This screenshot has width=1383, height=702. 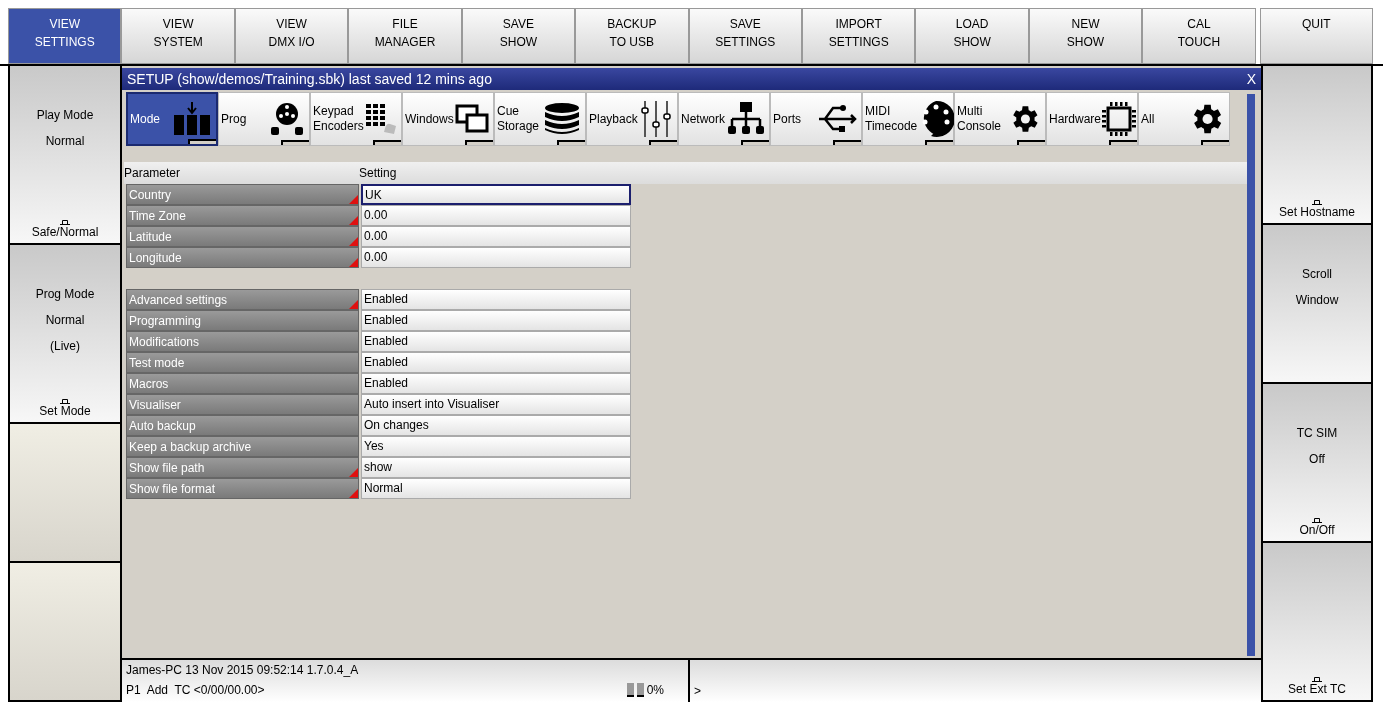 I want to click on parameter-cell: Auto backup, so click(x=242, y=425).